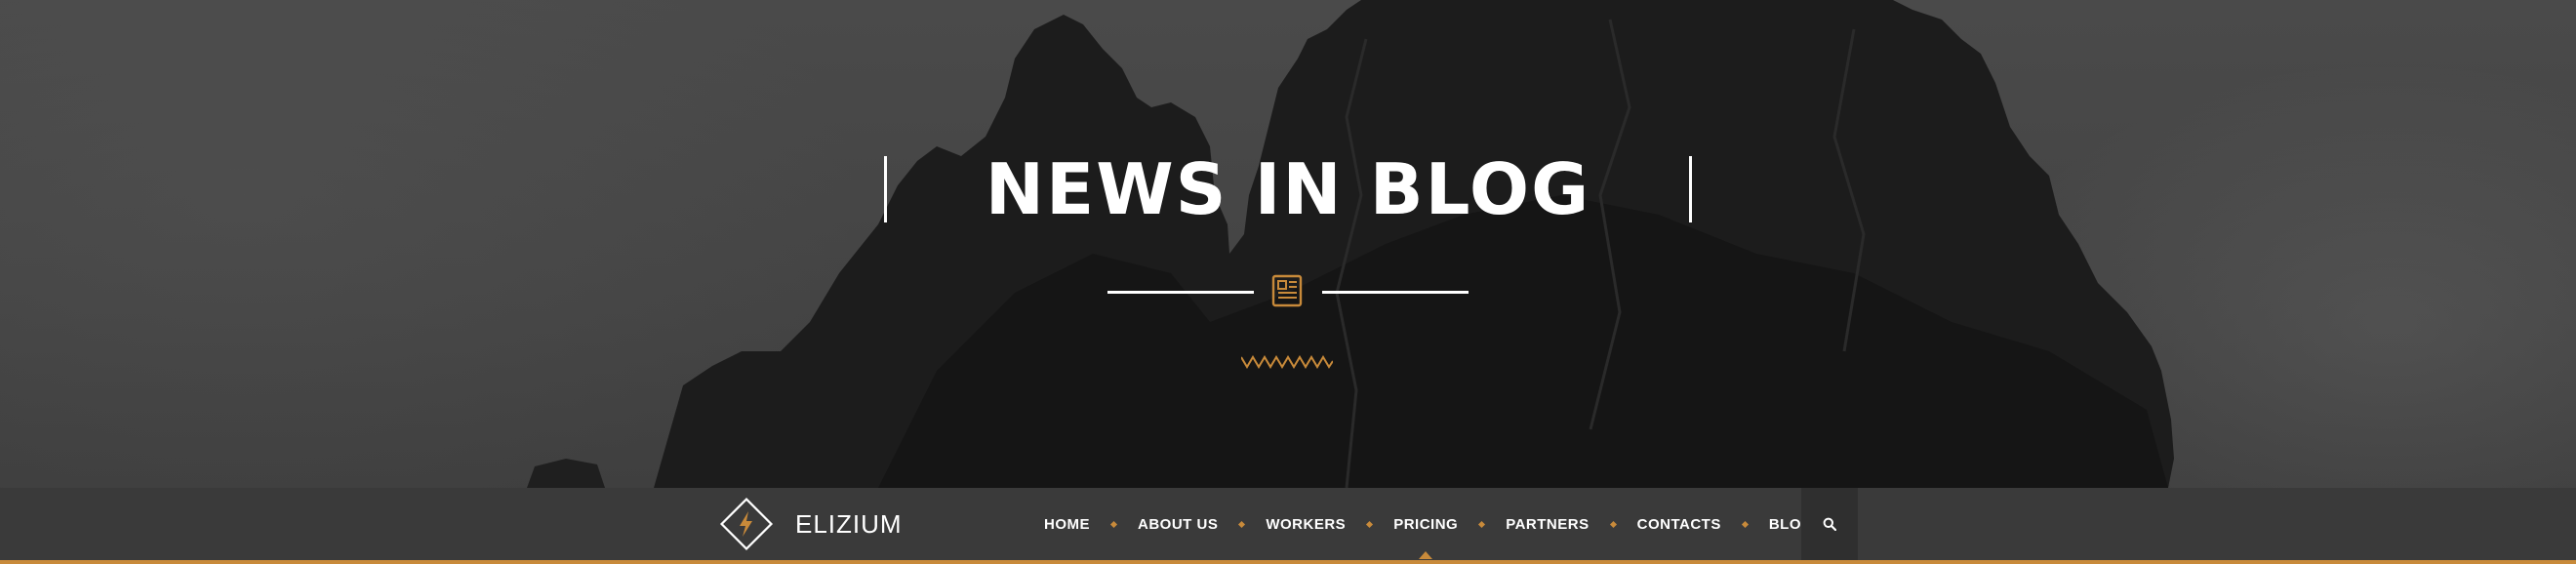 This screenshot has width=2576, height=564. Describe the element at coordinates (746, 524) in the screenshot. I see `lightning-diamond-icon` at that location.